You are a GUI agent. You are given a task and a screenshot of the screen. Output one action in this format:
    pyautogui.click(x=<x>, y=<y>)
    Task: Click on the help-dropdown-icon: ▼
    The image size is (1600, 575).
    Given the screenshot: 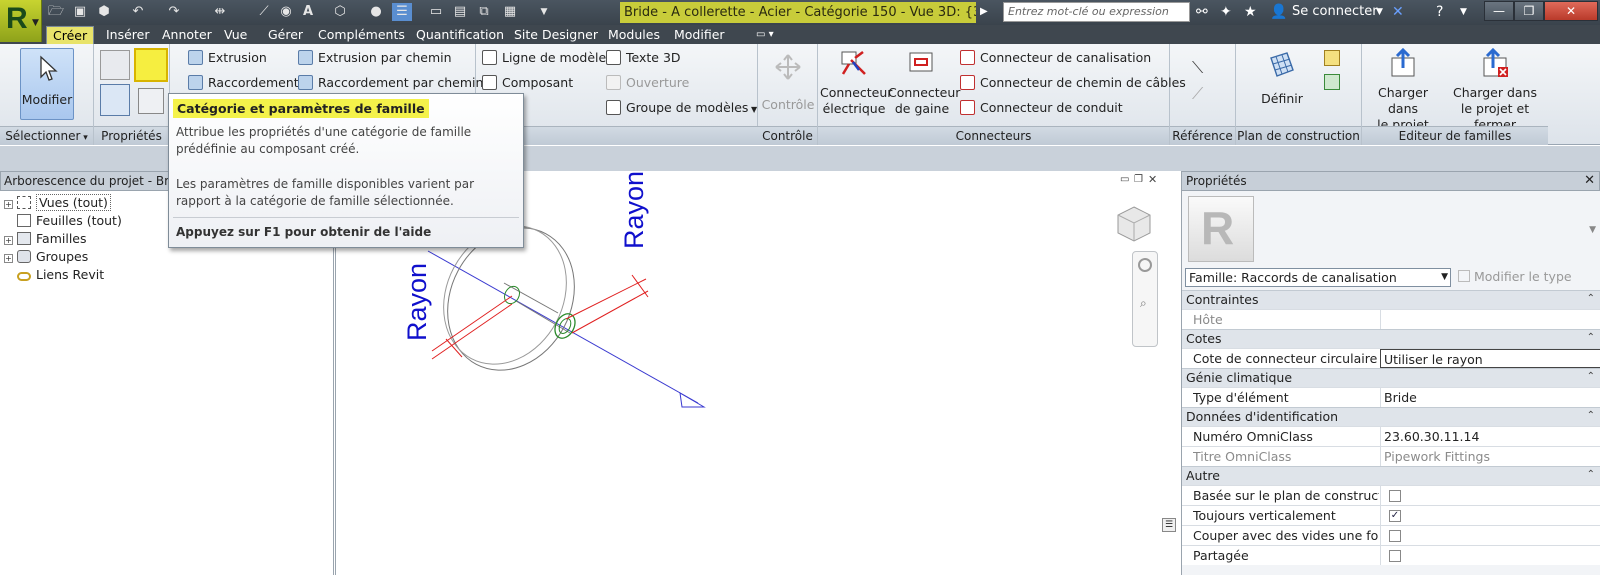 What is the action you would take?
    pyautogui.click(x=1463, y=12)
    